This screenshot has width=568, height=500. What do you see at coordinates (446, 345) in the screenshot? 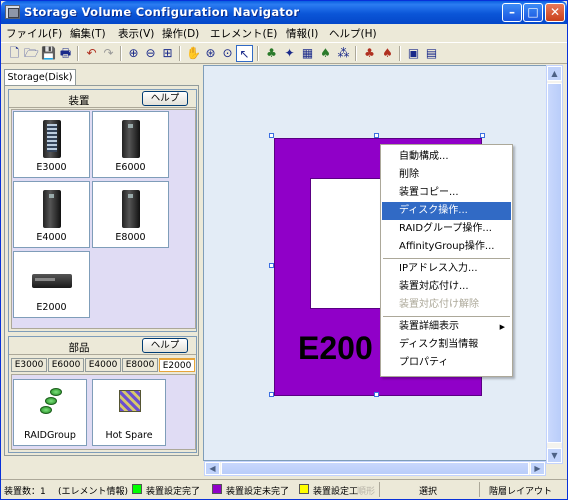
I see `menu-item-disk-allocation-info: ディスク割当情報` at bounding box center [446, 345].